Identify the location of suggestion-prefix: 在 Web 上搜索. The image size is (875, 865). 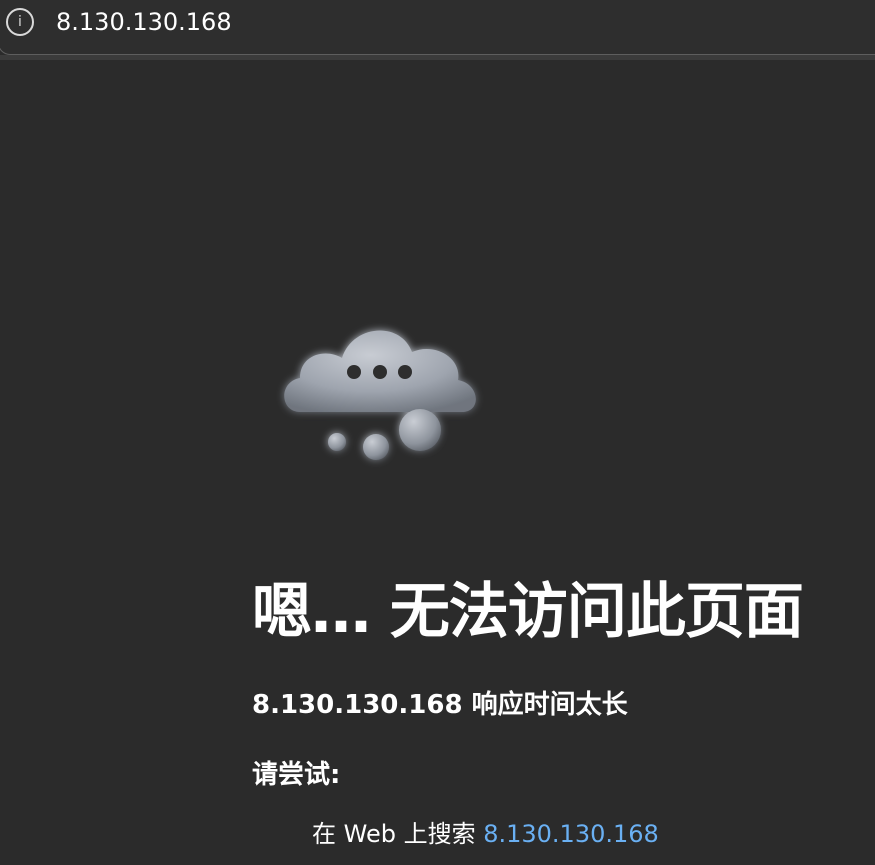
(398, 834).